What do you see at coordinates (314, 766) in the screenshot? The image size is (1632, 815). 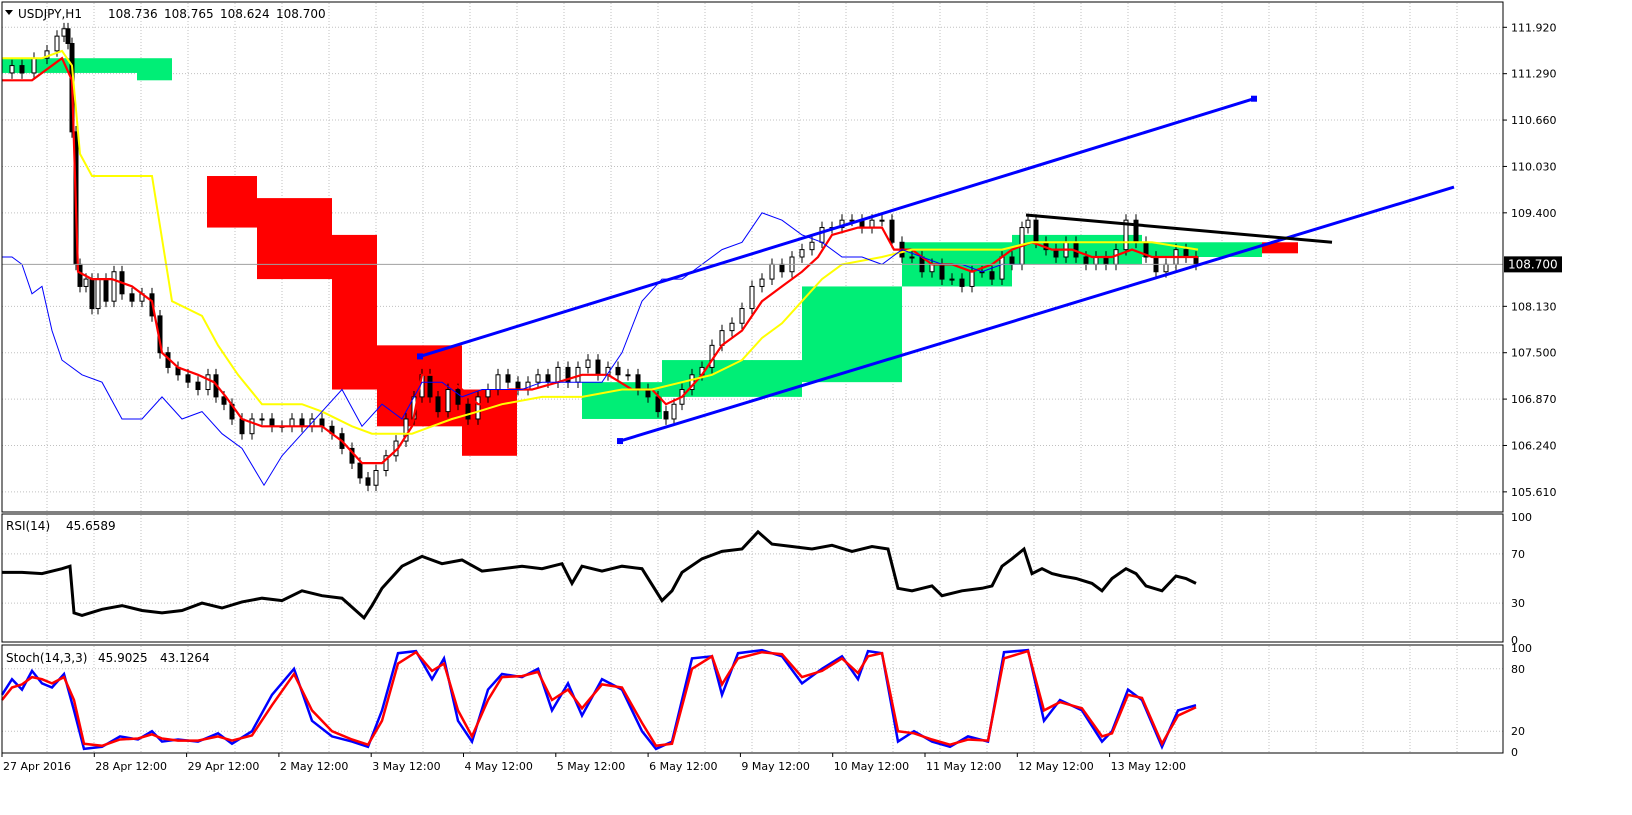 I see `x-tick-label: 2 May 12:00` at bounding box center [314, 766].